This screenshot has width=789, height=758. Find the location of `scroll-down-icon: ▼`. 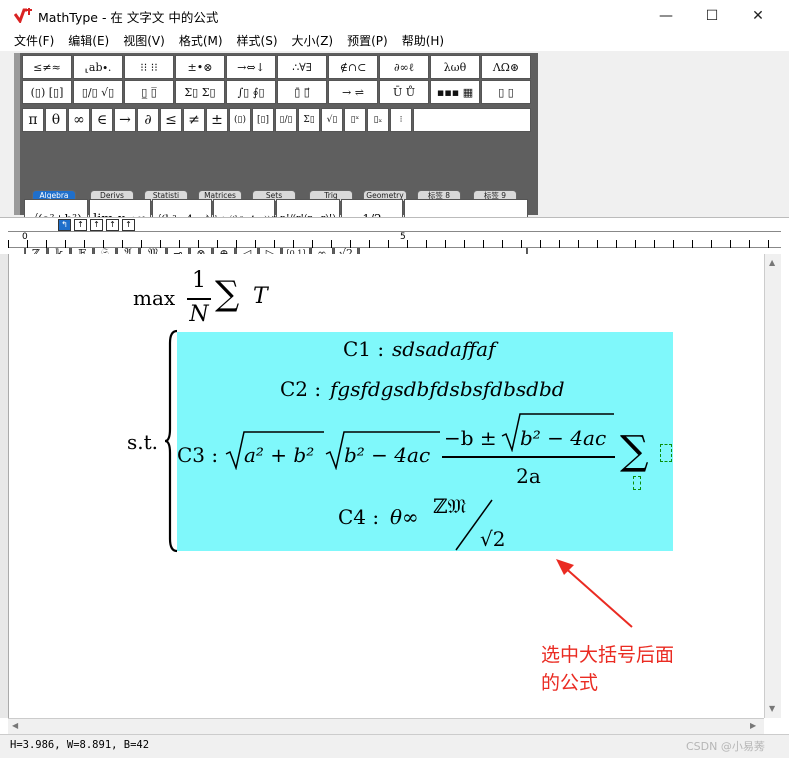

scroll-down-icon: ▼ is located at coordinates (772, 708).